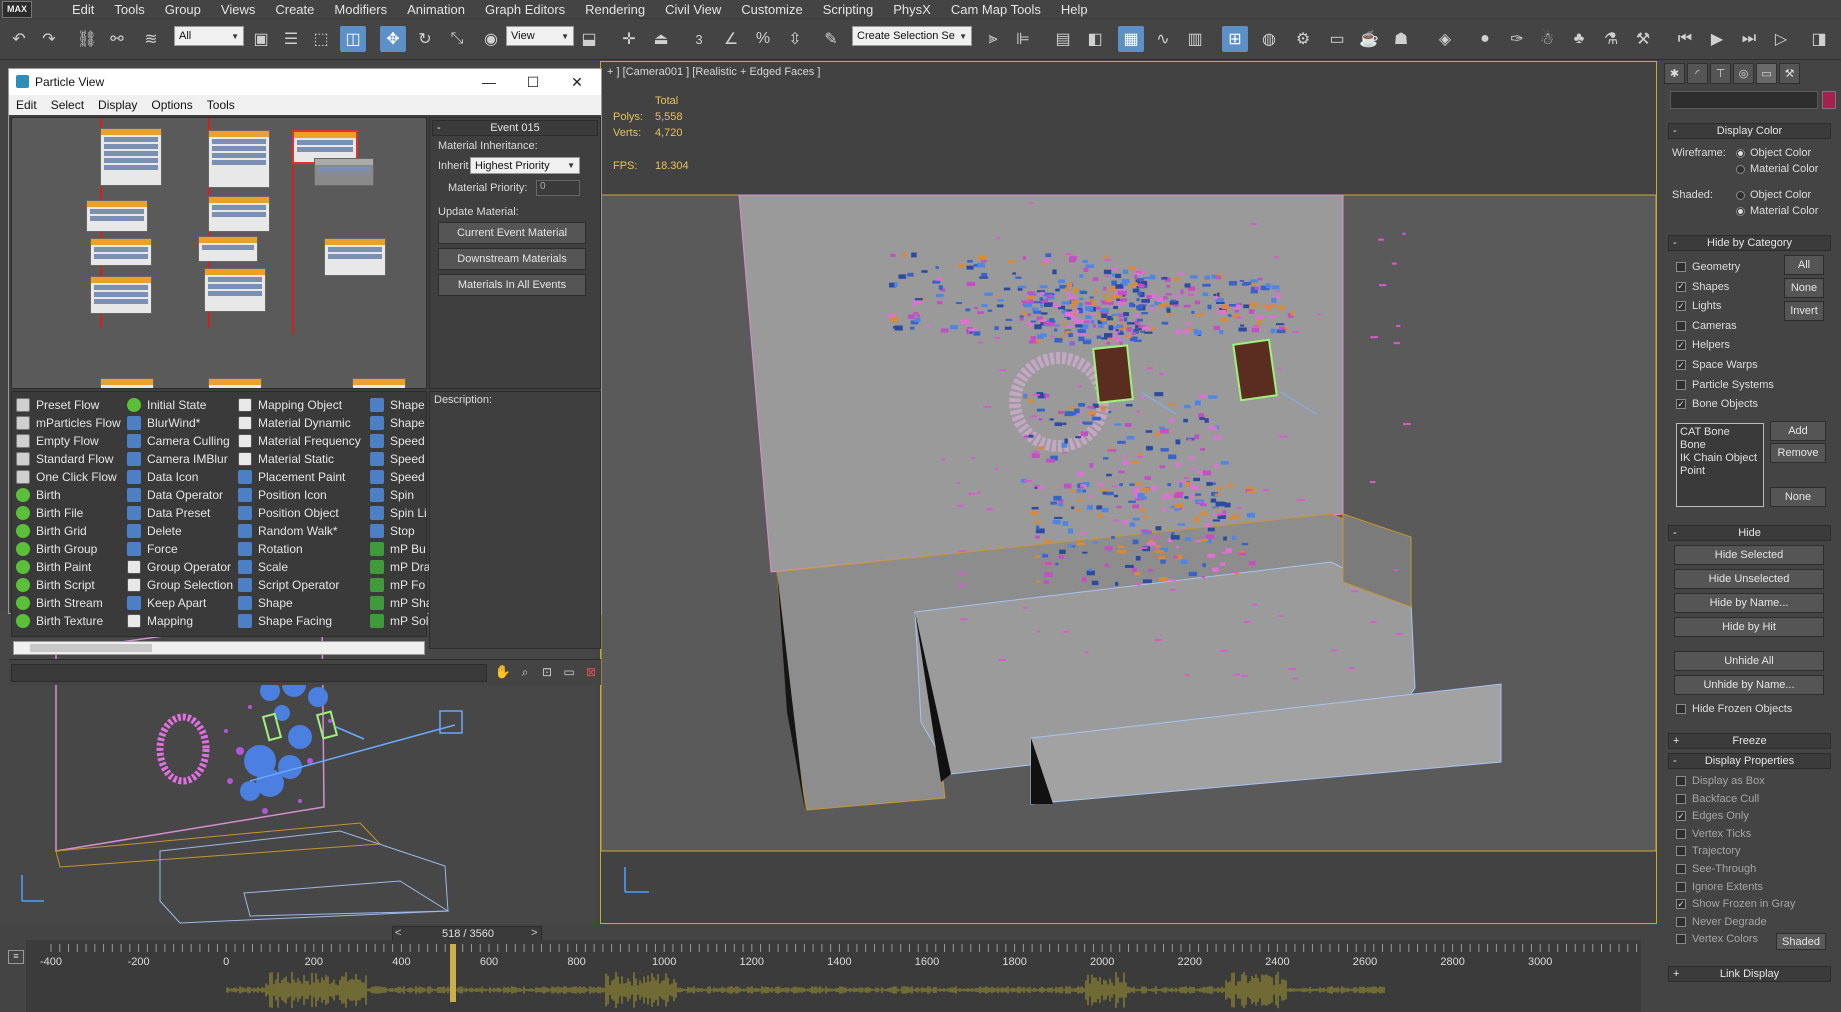 Image resolution: width=1841 pixels, height=1012 pixels. What do you see at coordinates (1547, 39) in the screenshot?
I see `character-icon: ☃` at bounding box center [1547, 39].